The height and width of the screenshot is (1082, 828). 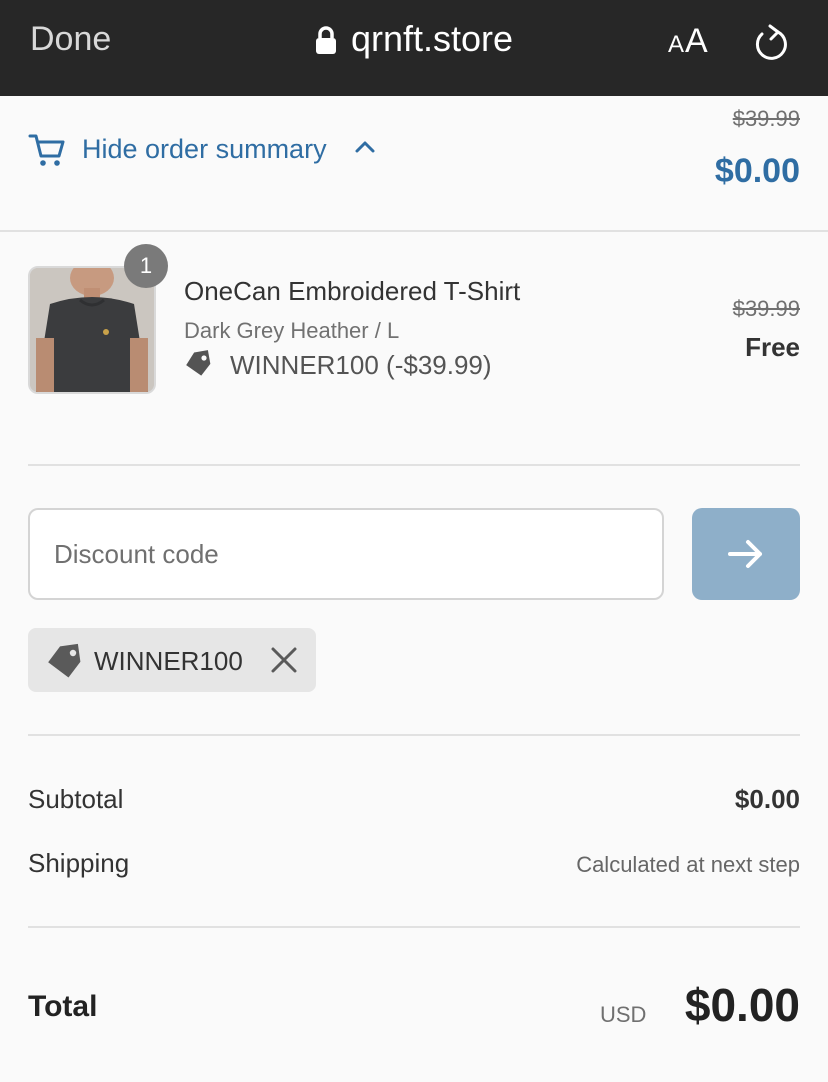 What do you see at coordinates (168, 661) in the screenshot?
I see `applied-discount-code: WINNER100` at bounding box center [168, 661].